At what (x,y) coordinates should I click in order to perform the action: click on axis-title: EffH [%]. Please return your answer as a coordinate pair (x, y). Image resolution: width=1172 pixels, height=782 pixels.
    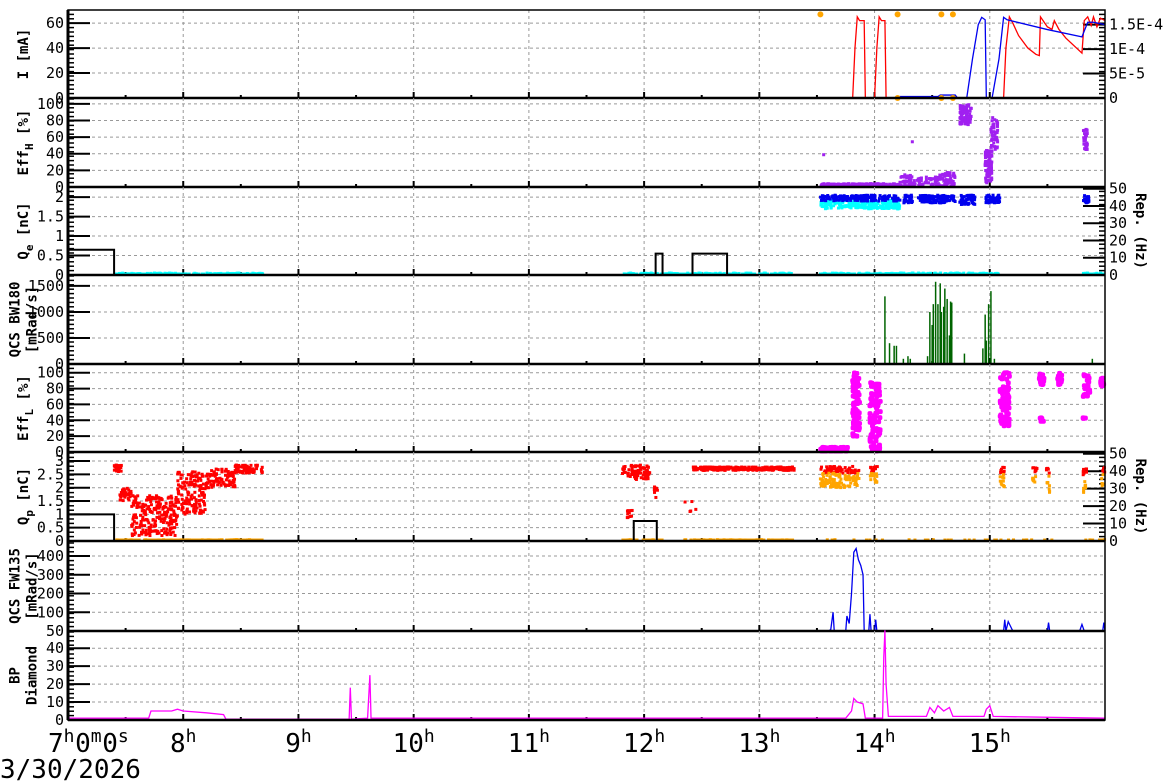
    Looking at the image, I should click on (26, 143).